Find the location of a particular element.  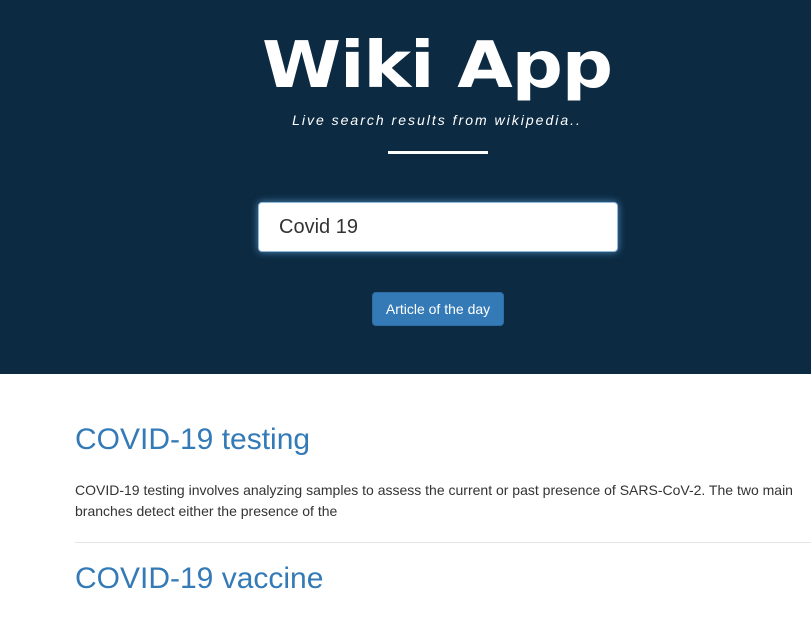

result-title-link: COVID-19 vaccine is located at coordinates (443, 570).